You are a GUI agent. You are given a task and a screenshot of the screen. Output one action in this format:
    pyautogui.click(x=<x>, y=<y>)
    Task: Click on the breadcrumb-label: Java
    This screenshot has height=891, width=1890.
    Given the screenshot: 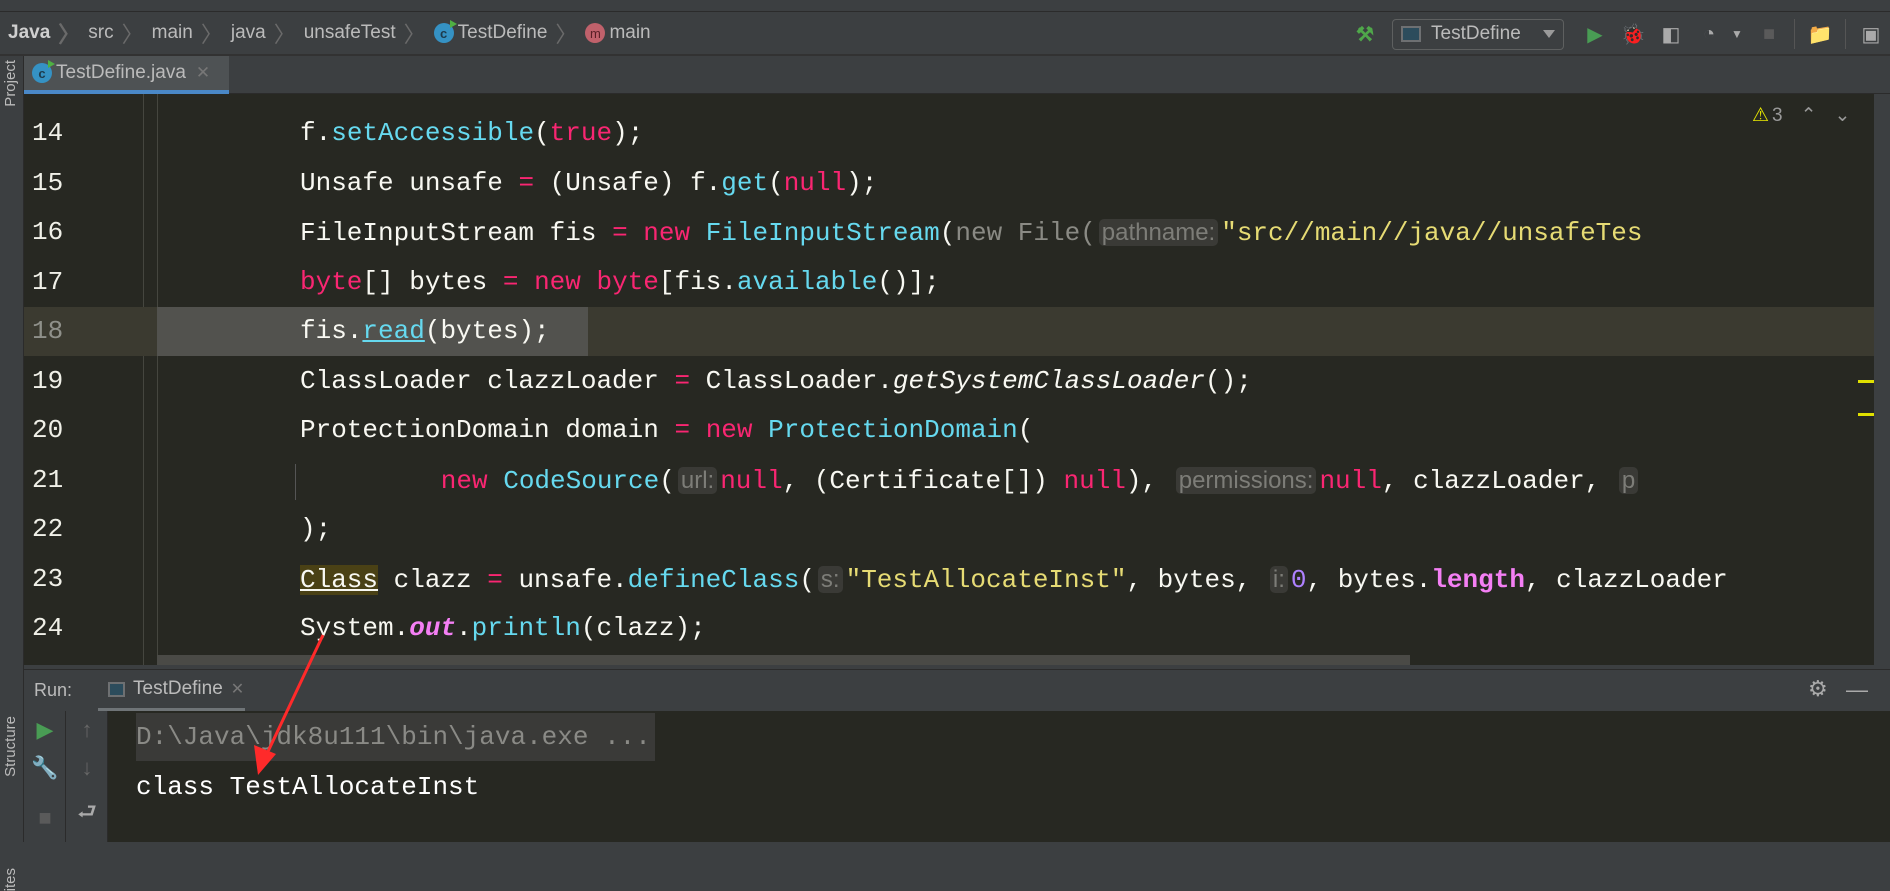 What is the action you would take?
    pyautogui.click(x=29, y=32)
    